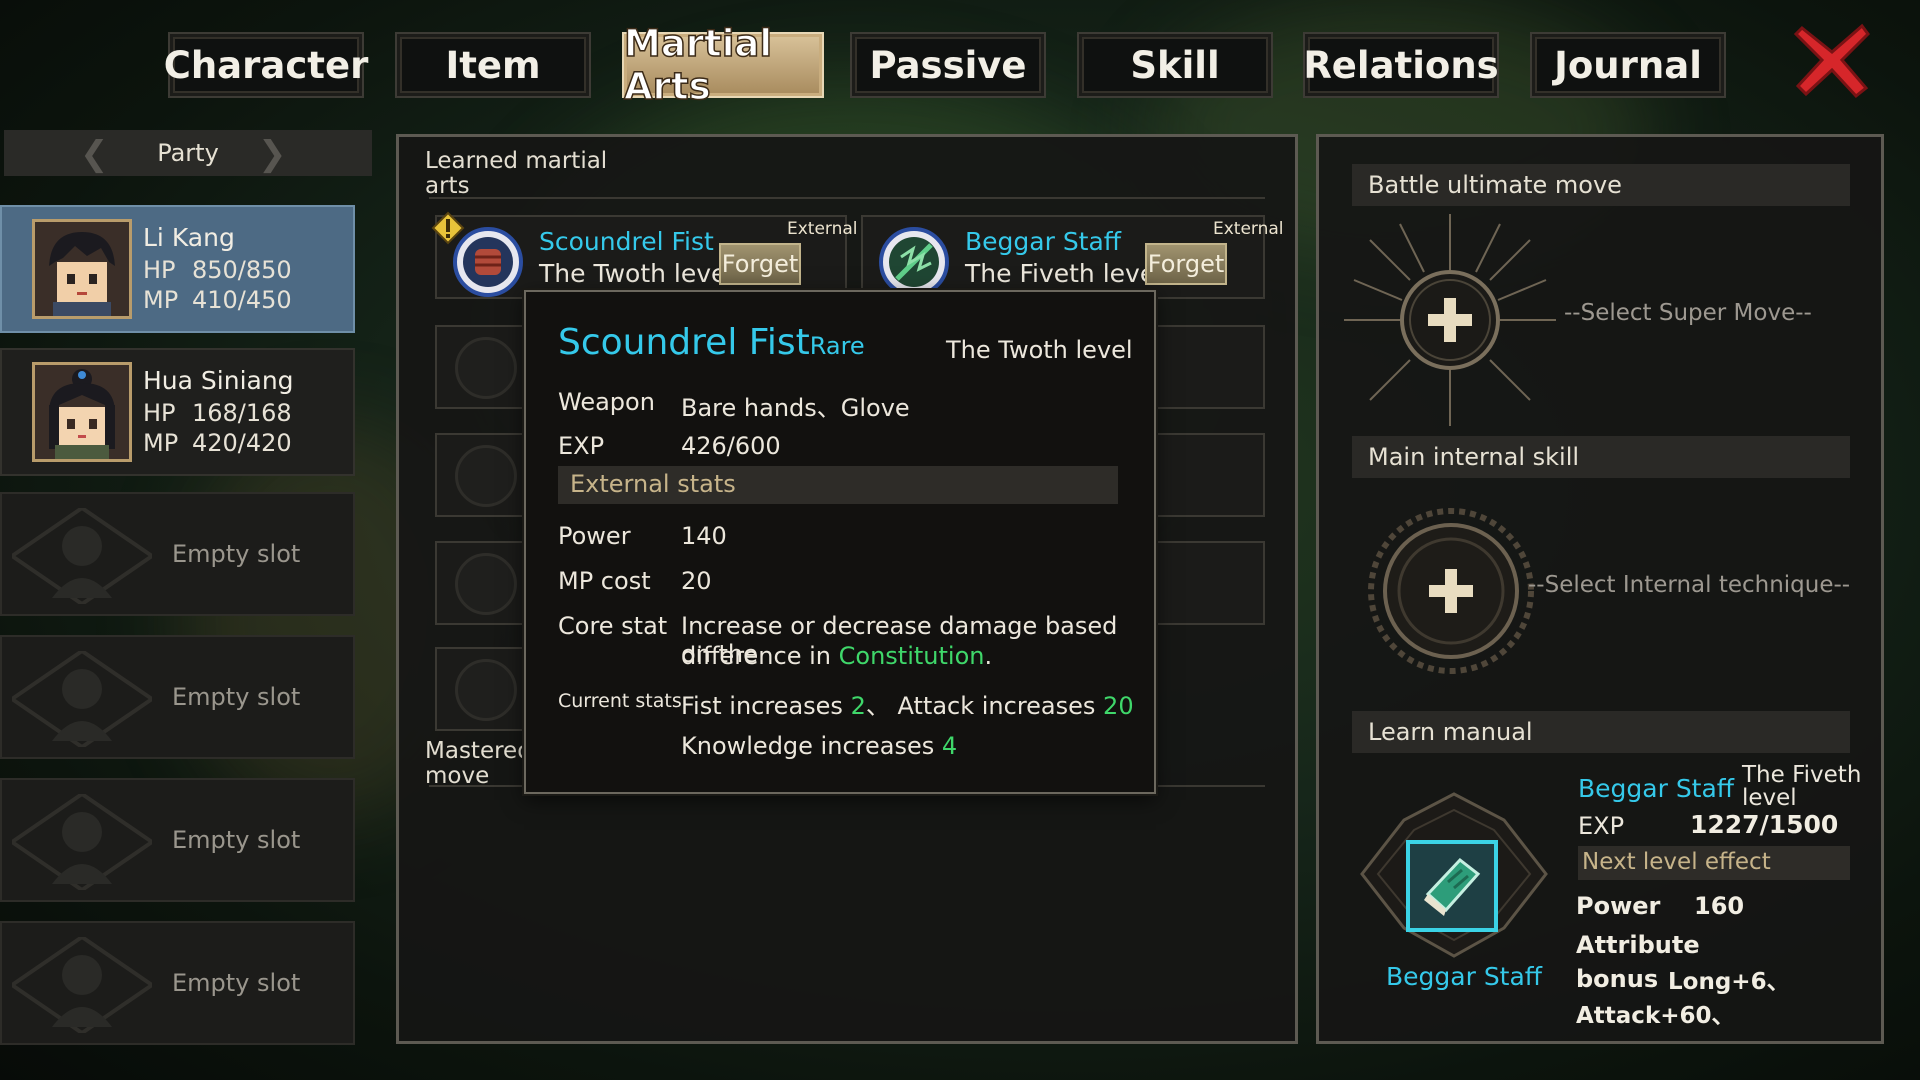  Describe the element at coordinates (1764, 824) in the screenshot. I see `manual-exp-value: 1227/1500` at that location.